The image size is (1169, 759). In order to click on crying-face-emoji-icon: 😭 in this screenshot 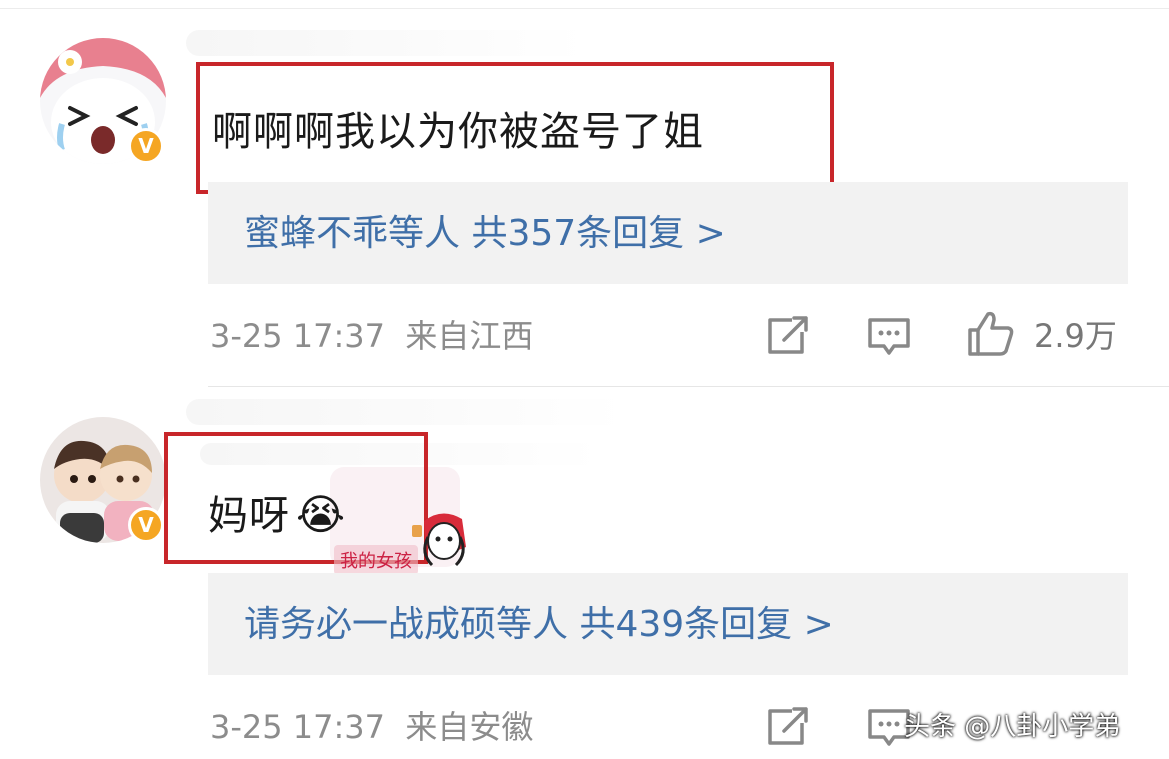, I will do `click(321, 514)`.